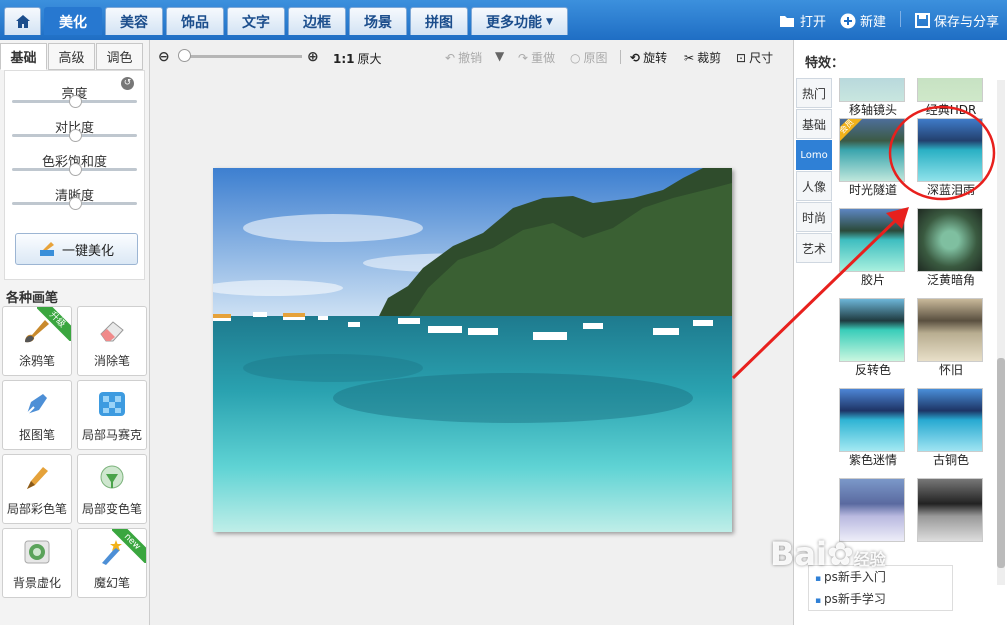  I want to click on highlight-circle, so click(942, 153).